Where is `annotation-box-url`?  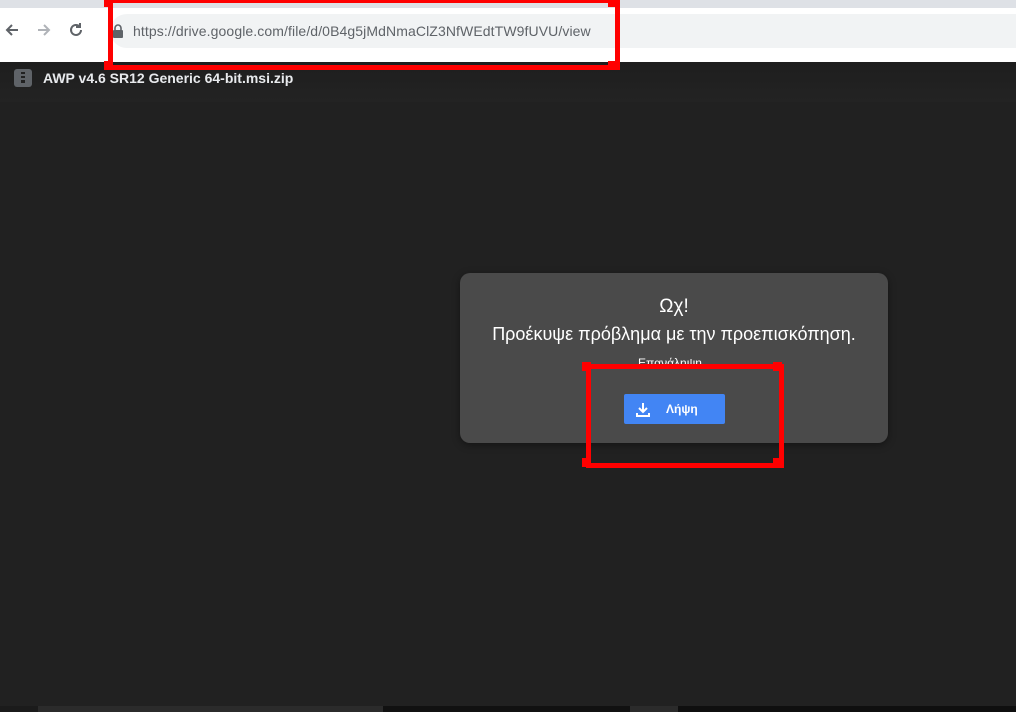
annotation-box-url is located at coordinates (364, 35).